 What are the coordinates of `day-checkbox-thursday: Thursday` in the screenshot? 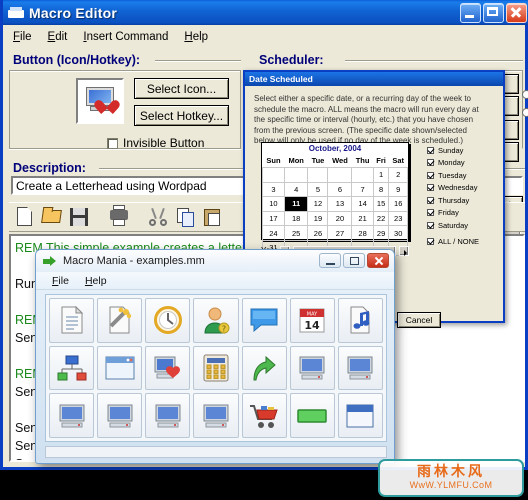 It's located at (463, 200).